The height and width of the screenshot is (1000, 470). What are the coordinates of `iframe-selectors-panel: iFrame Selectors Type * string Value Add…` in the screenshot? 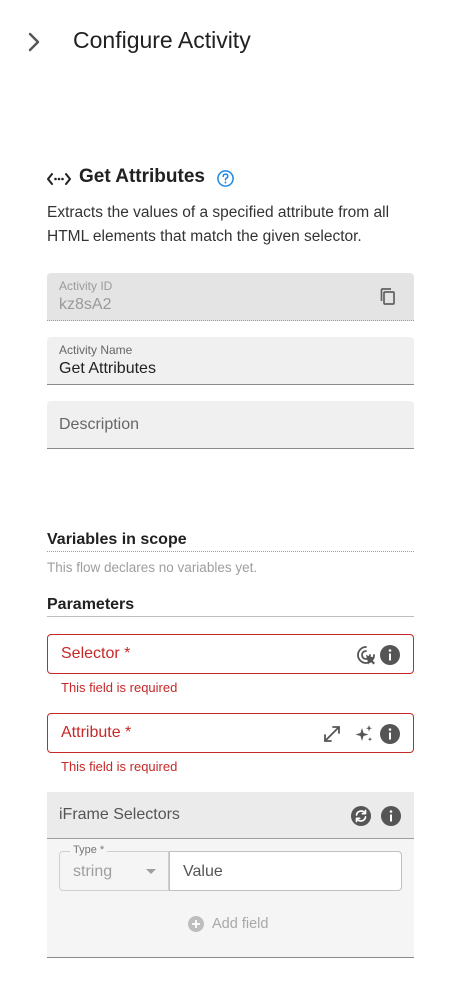 It's located at (230, 875).